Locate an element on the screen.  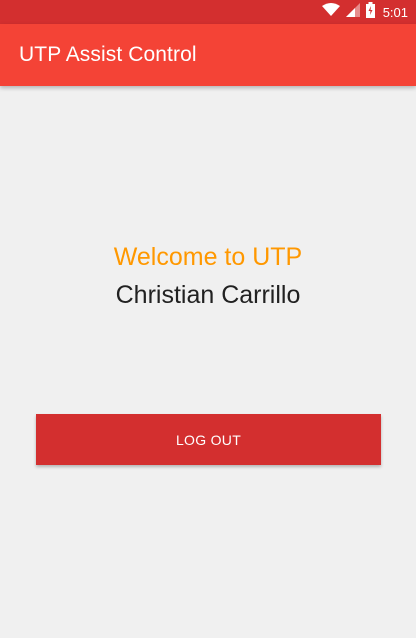
app-title: UTP Assist Control is located at coordinates (108, 54).